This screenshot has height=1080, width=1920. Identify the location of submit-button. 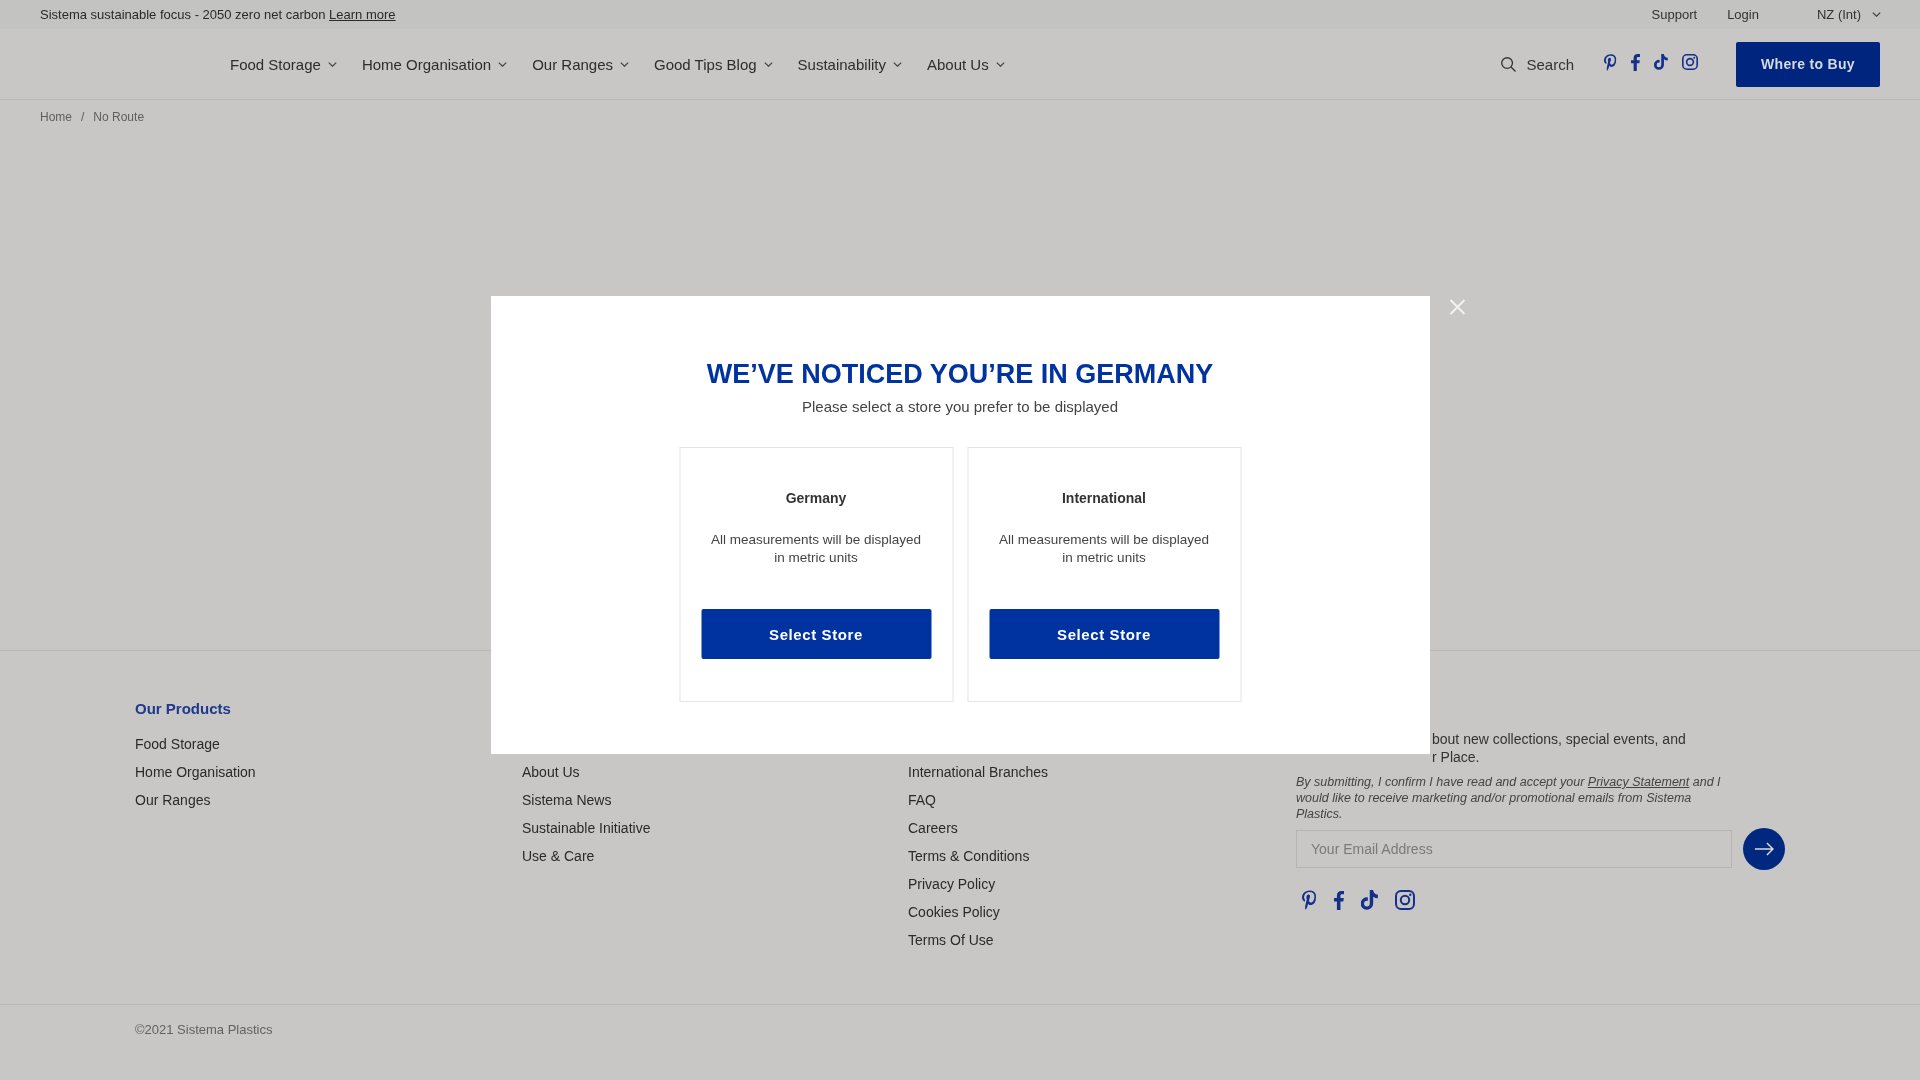
(1764, 849).